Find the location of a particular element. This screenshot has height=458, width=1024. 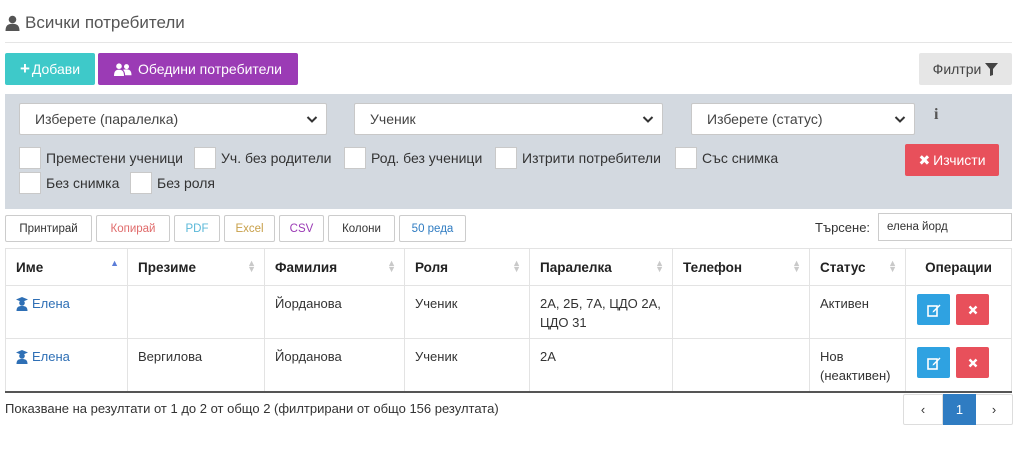

cell-status: Нов (неактивен) is located at coordinates (858, 365).